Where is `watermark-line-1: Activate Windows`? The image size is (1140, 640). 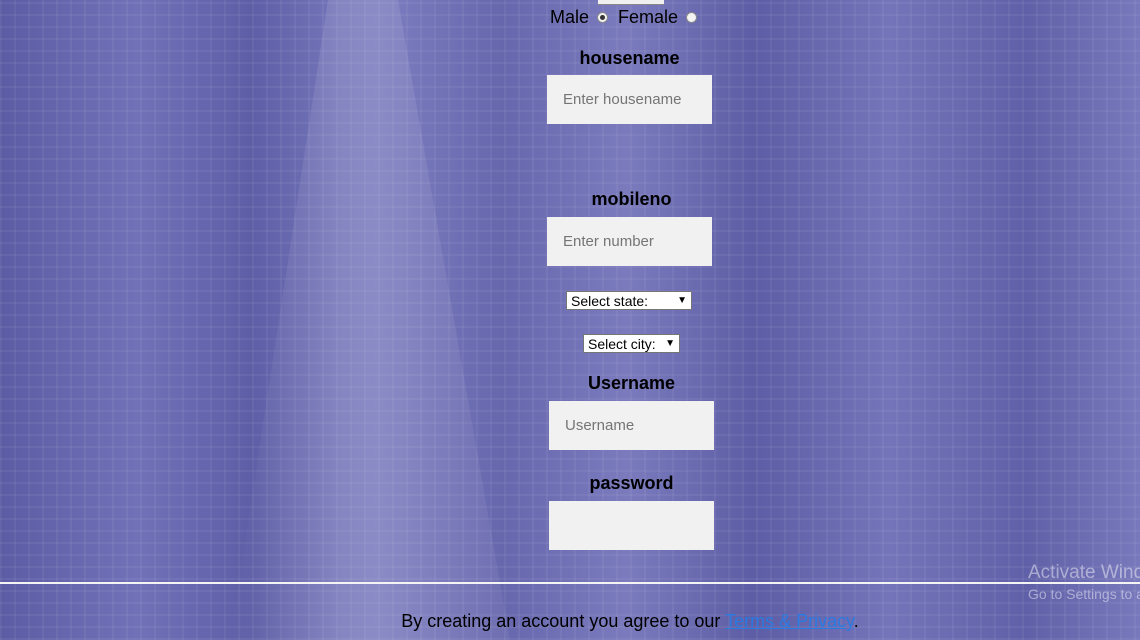
watermark-line-1: Activate Windows is located at coordinates (1084, 572).